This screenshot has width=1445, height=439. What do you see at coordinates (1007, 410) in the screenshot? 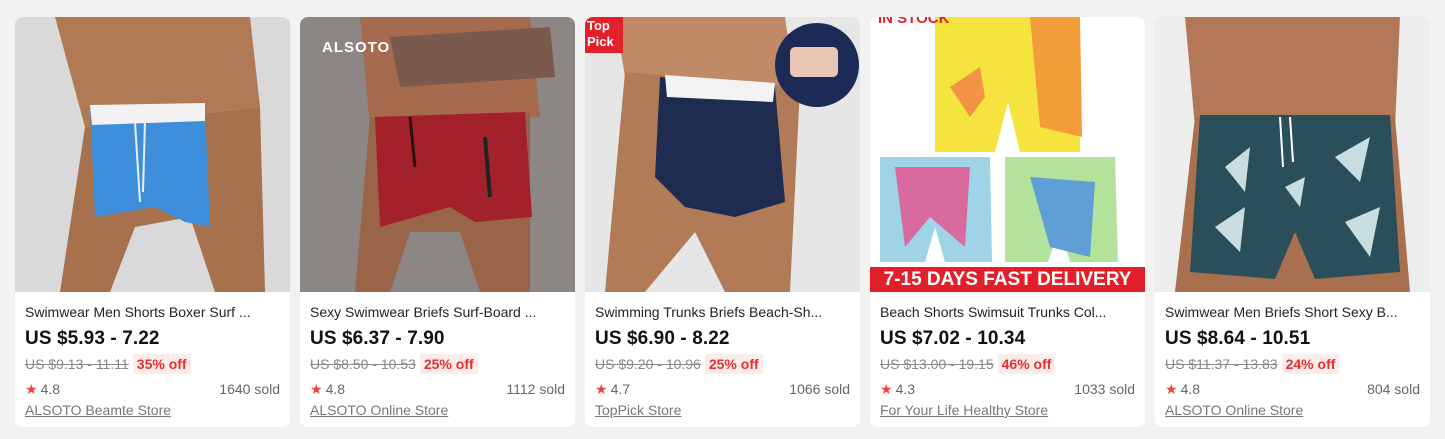
I see `store-link: For Your Life Healthy Store` at bounding box center [1007, 410].